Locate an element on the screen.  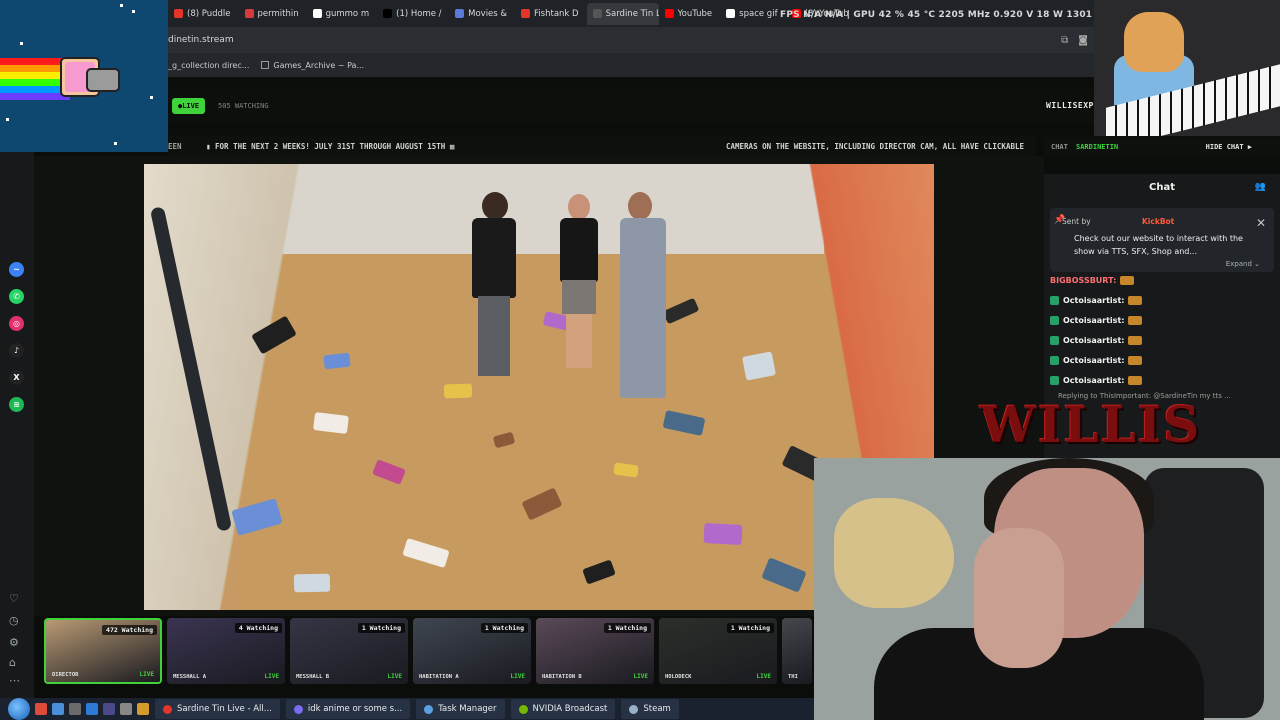
whatsapp-icon: ✆ is located at coordinates (16, 296).